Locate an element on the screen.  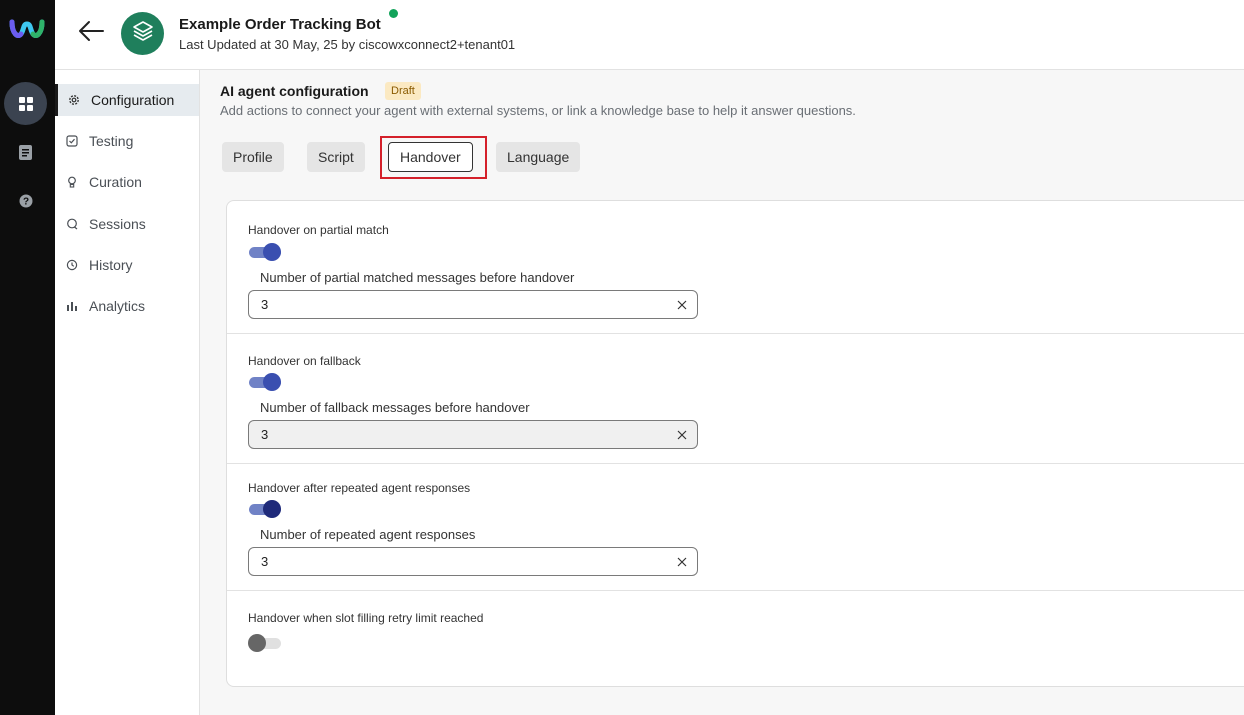
nav-item-label: Configuration is located at coordinates (133, 100).